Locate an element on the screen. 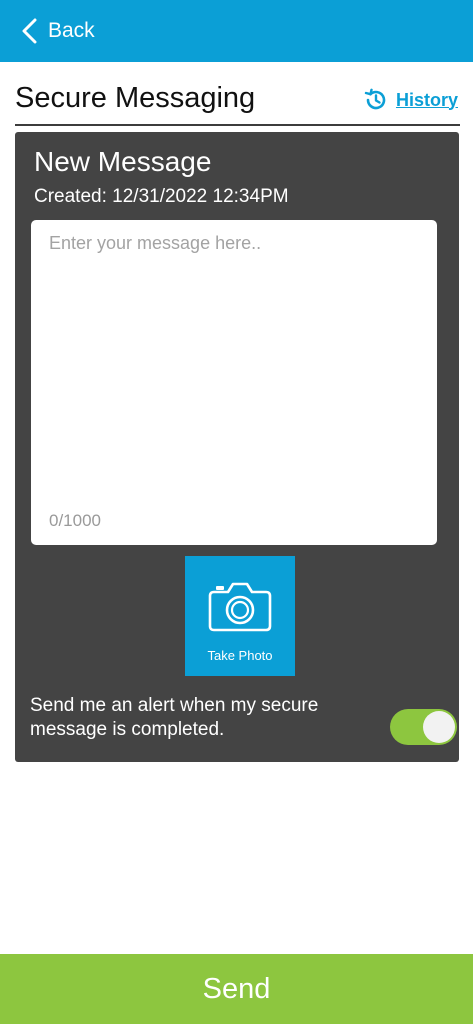  history-icon is located at coordinates (375, 99).